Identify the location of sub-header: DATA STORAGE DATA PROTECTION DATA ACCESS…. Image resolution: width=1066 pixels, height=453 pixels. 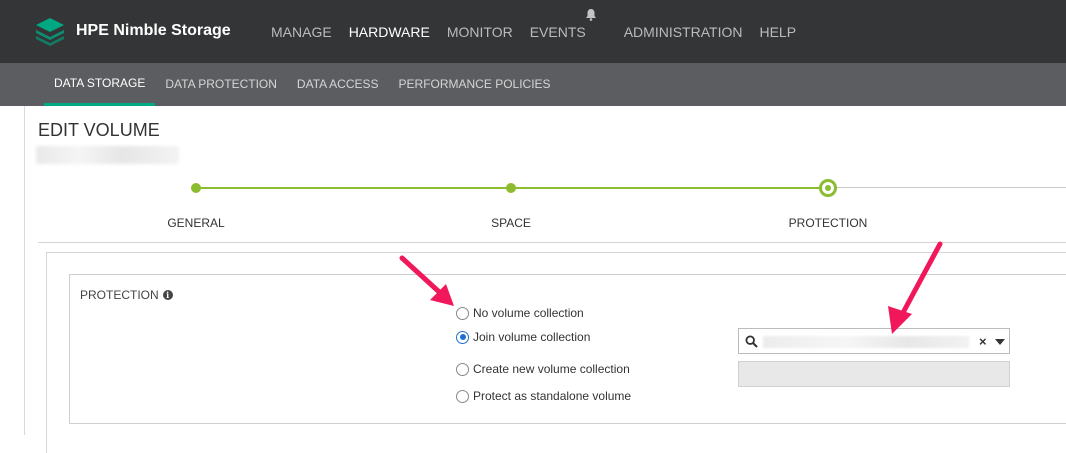
(533, 84).